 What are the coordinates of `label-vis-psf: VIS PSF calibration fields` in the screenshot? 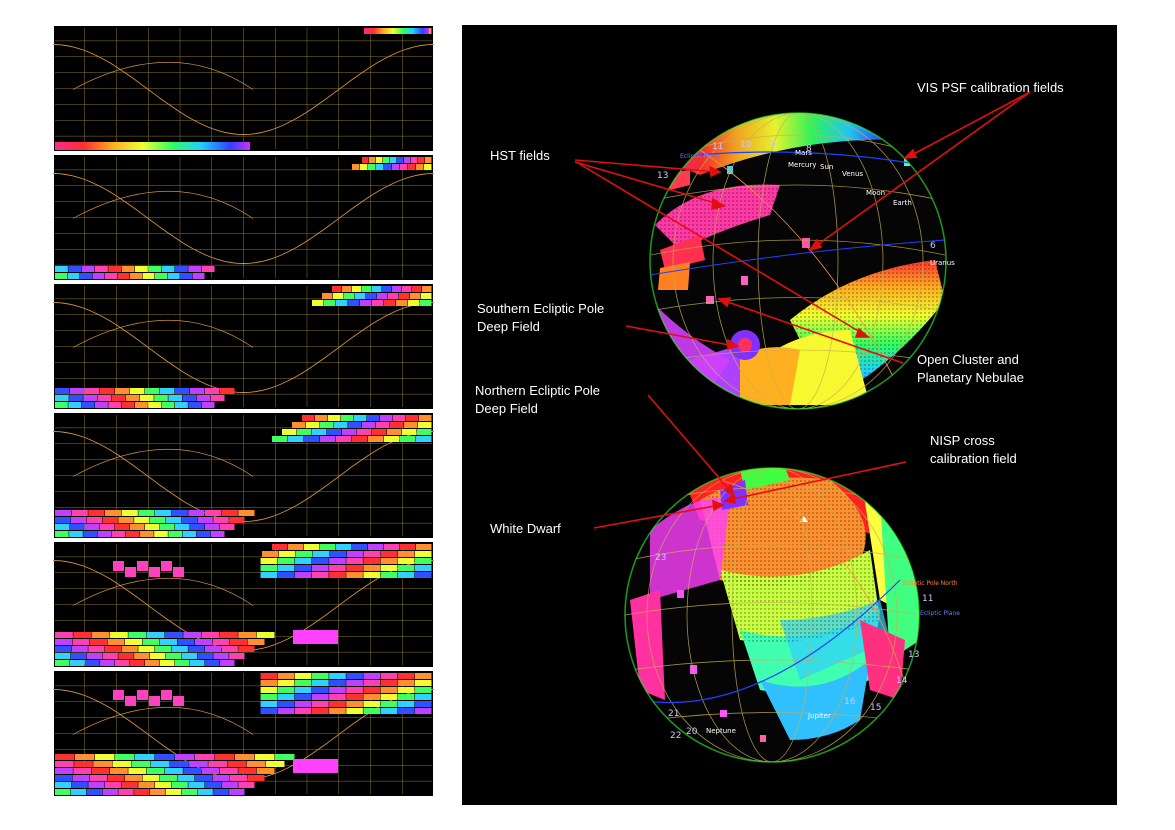 It's located at (990, 87).